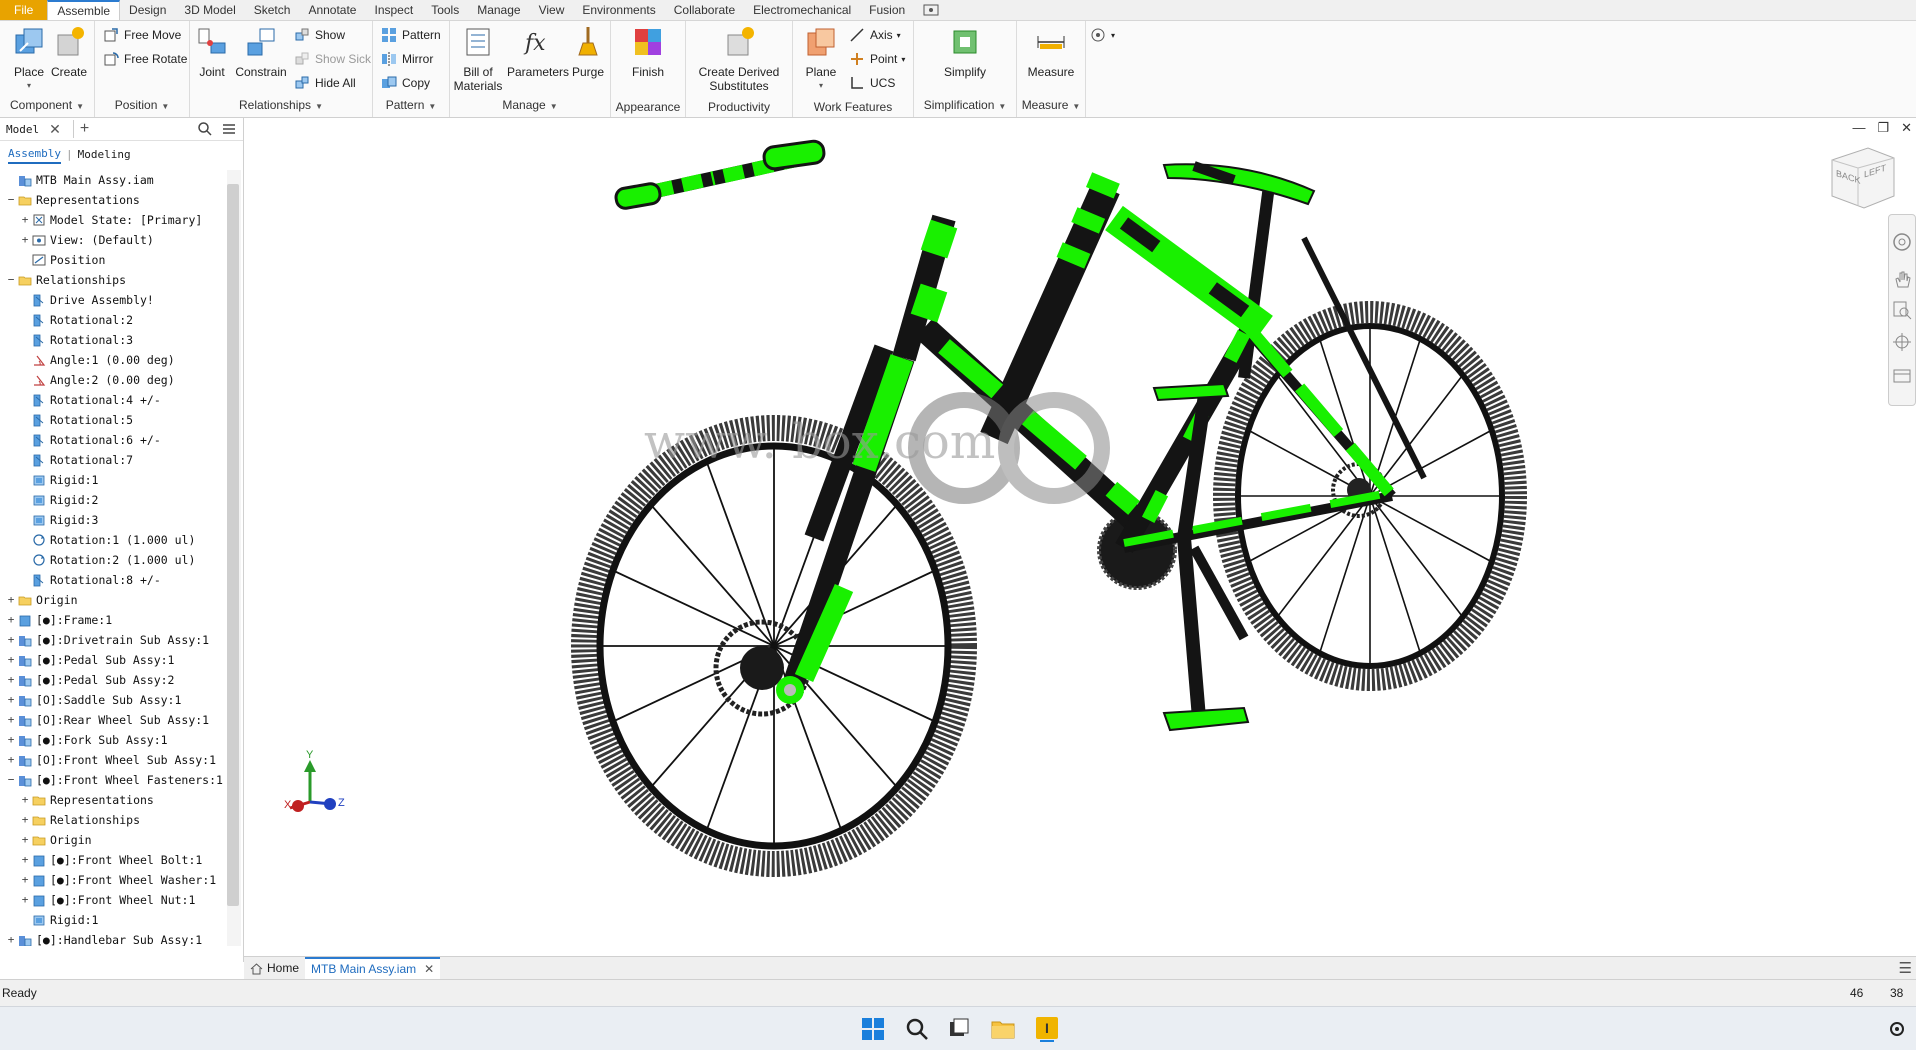 This screenshot has width=1916, height=1050. What do you see at coordinates (261, 52) in the screenshot?
I see `constrain-button: Constrain` at bounding box center [261, 52].